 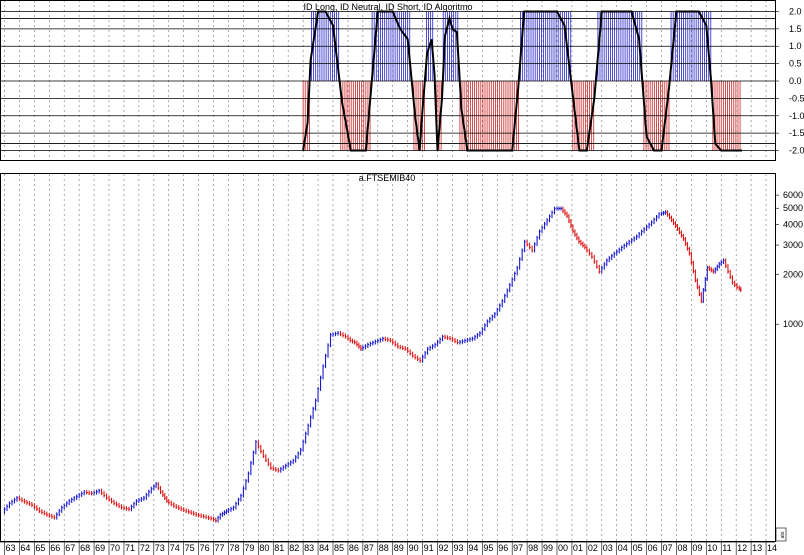 What do you see at coordinates (653, 548) in the screenshot?
I see `x-tick-label: 06` at bounding box center [653, 548].